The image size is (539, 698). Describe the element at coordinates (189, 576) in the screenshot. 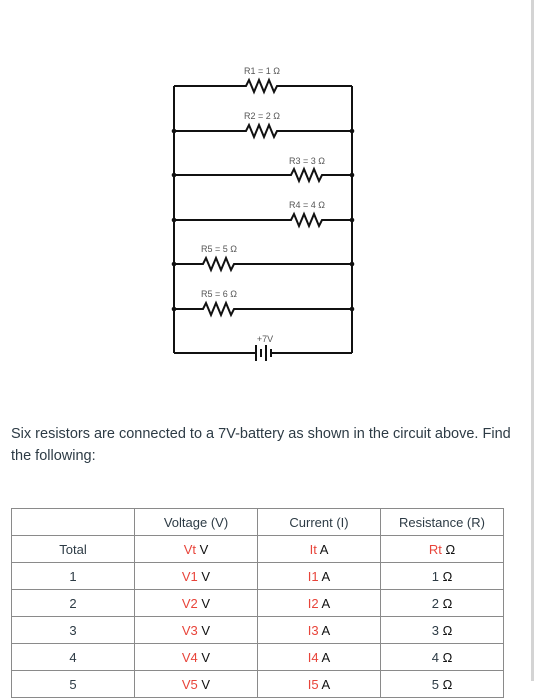

I see `voltage-variable: V1` at that location.